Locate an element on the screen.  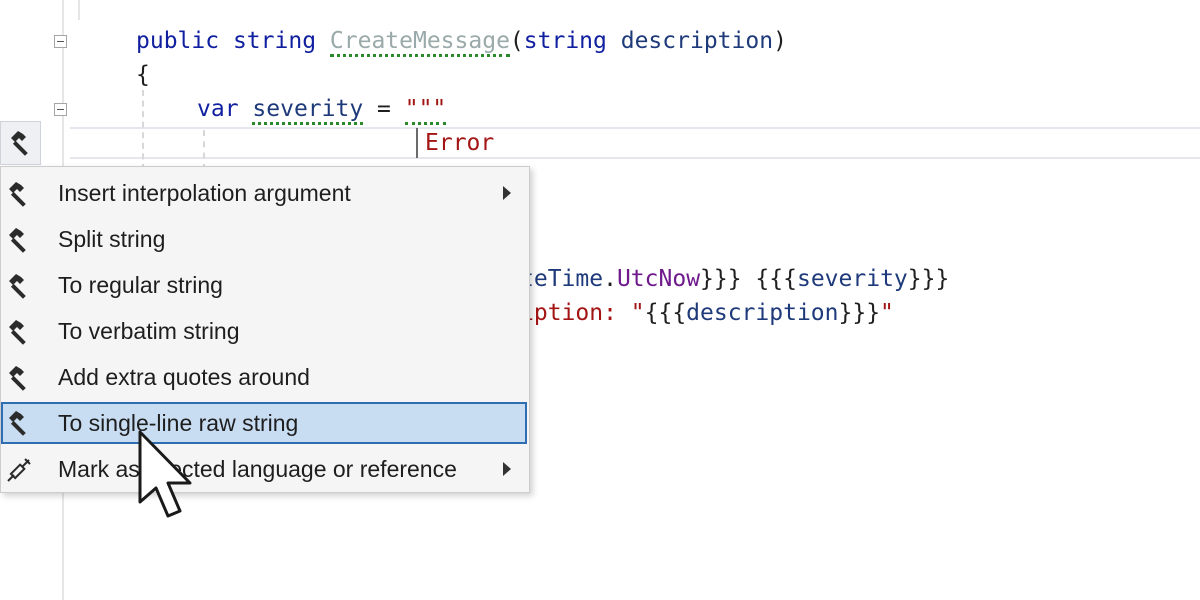
punctuation: {{{ is located at coordinates (665, 313).